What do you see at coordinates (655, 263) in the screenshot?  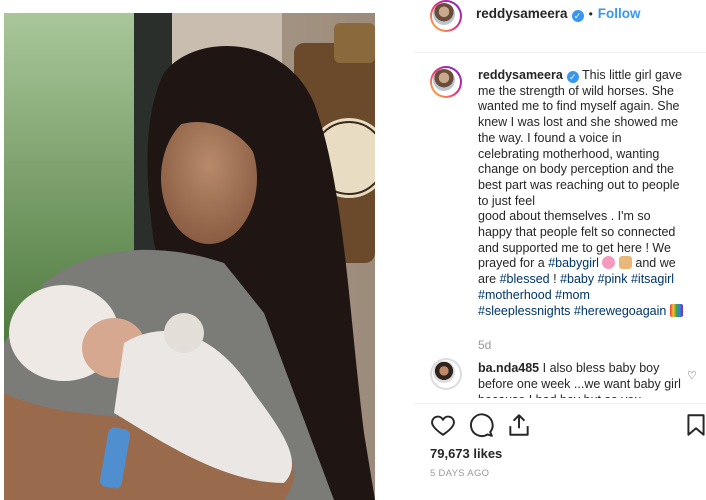 I see `caption-text: and we` at bounding box center [655, 263].